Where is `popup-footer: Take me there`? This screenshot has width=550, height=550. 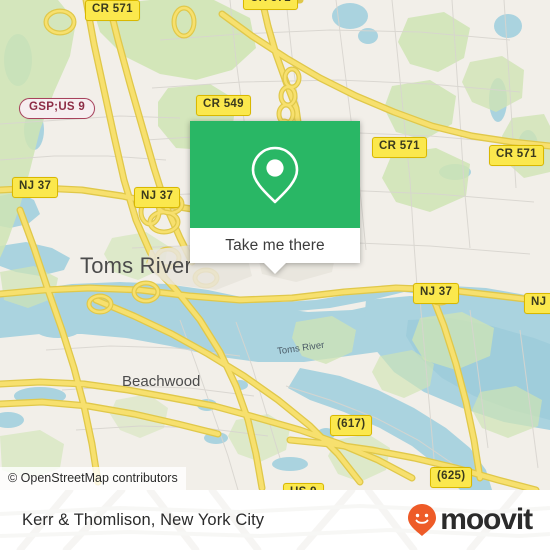 popup-footer: Take me there is located at coordinates (275, 251).